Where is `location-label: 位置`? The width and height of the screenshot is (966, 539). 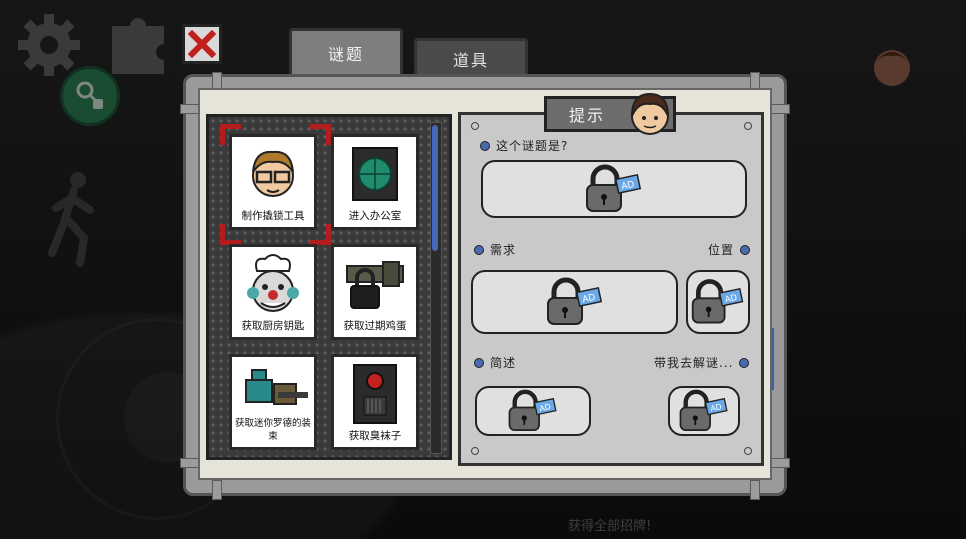 location-label: 位置 is located at coordinates (729, 249).